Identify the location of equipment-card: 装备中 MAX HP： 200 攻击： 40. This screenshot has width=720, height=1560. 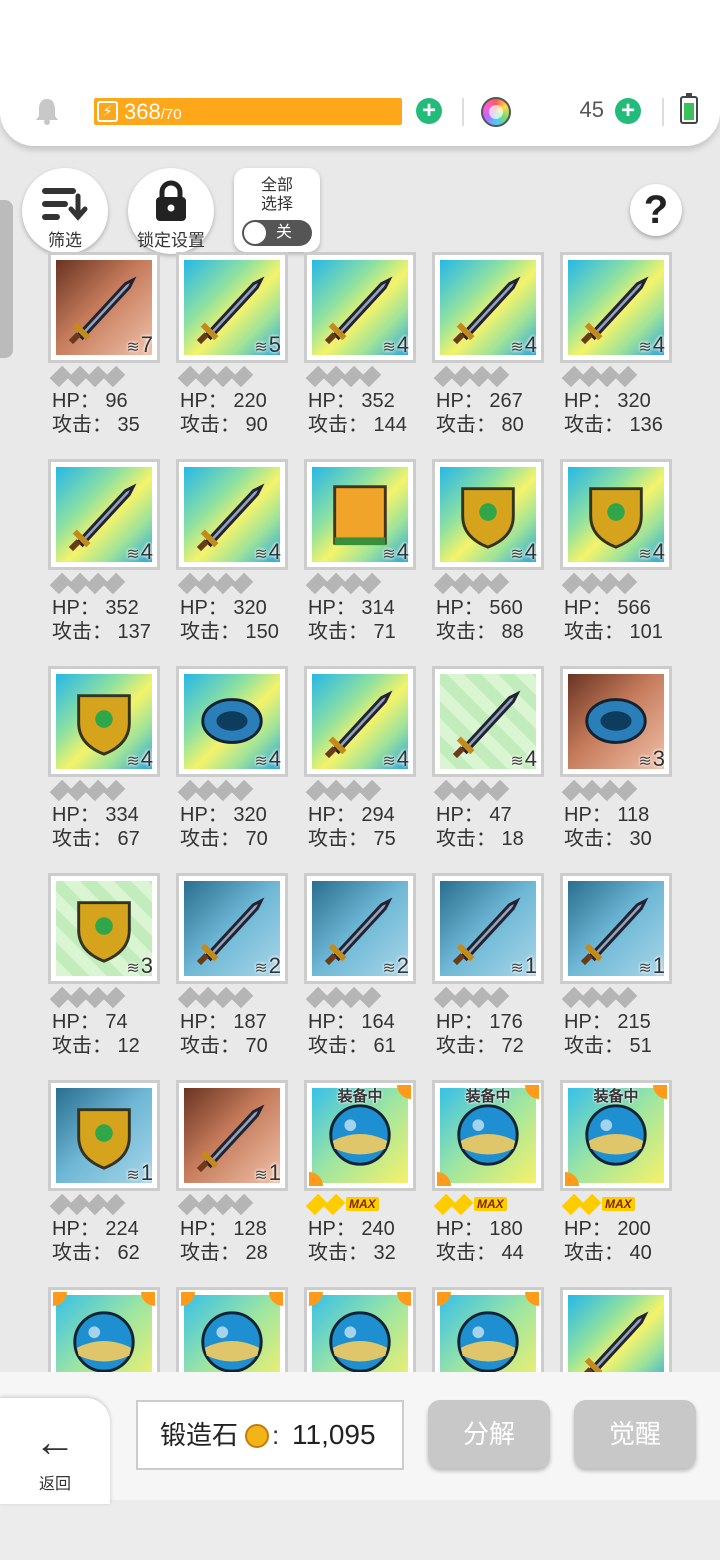
(616, 1172).